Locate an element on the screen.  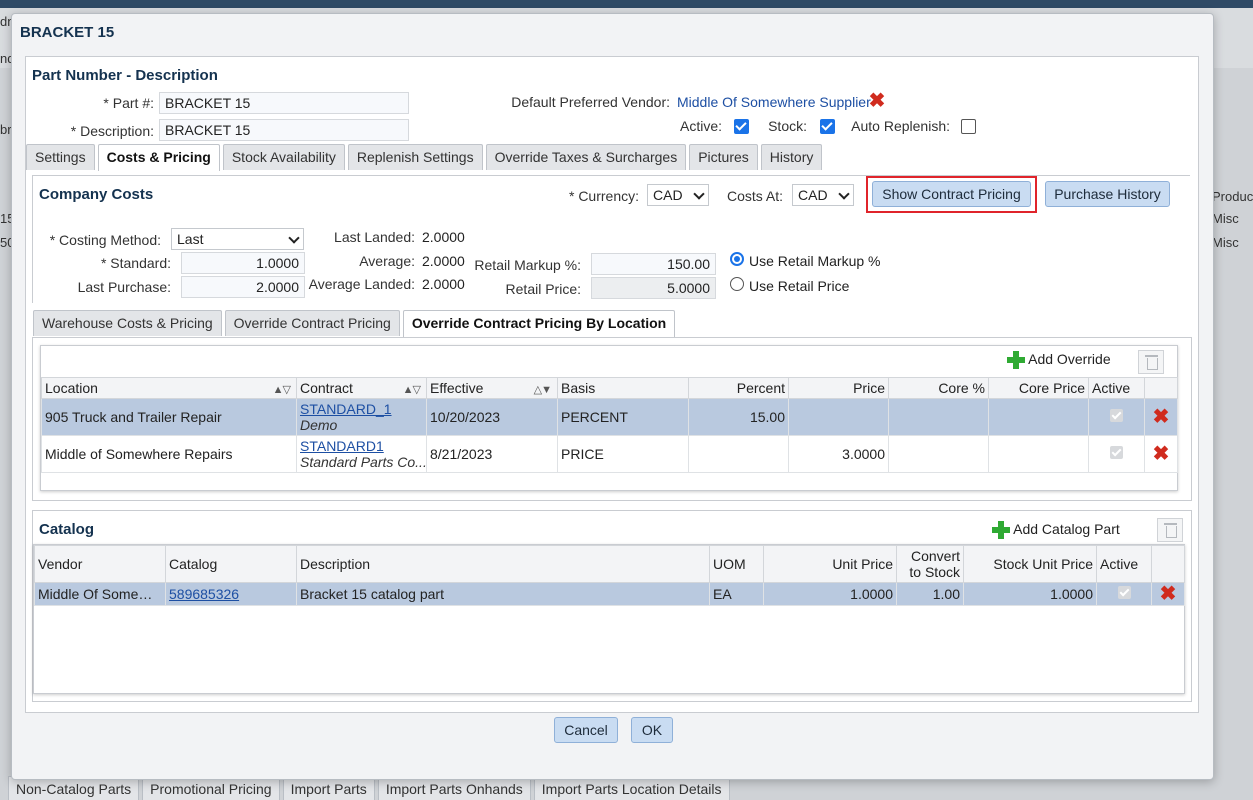
subtab-warehouse-costs: Warehouse Costs & Pricing is located at coordinates (127, 323).